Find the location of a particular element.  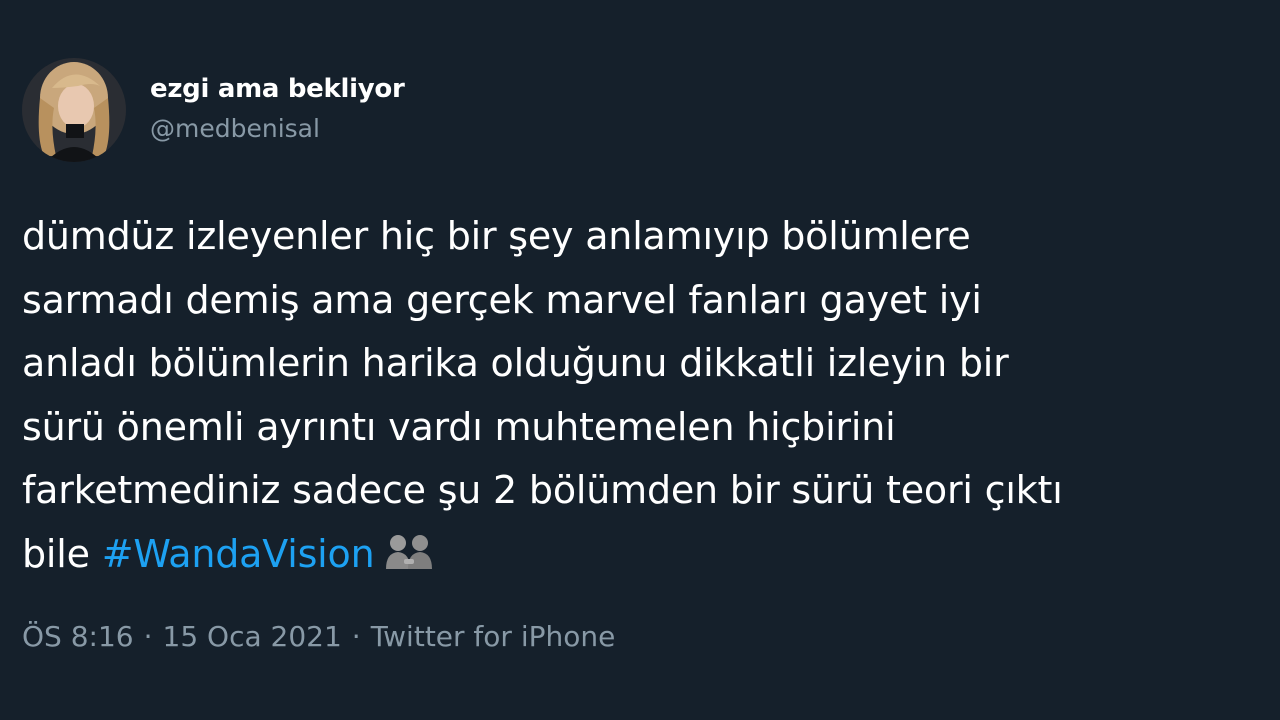

tweet-line-last: bile #WandaVision is located at coordinates (637, 555).